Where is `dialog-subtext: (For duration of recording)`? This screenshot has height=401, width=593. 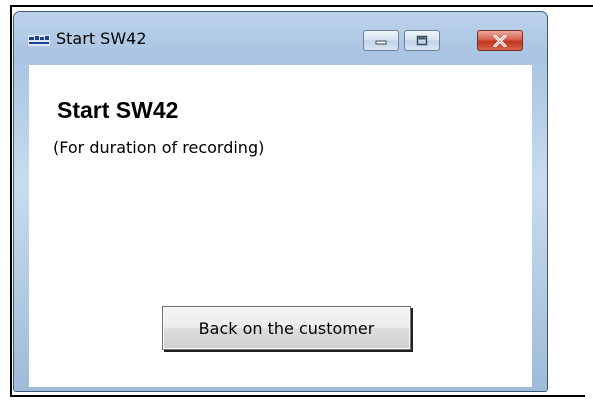 dialog-subtext: (For duration of recording) is located at coordinates (159, 147).